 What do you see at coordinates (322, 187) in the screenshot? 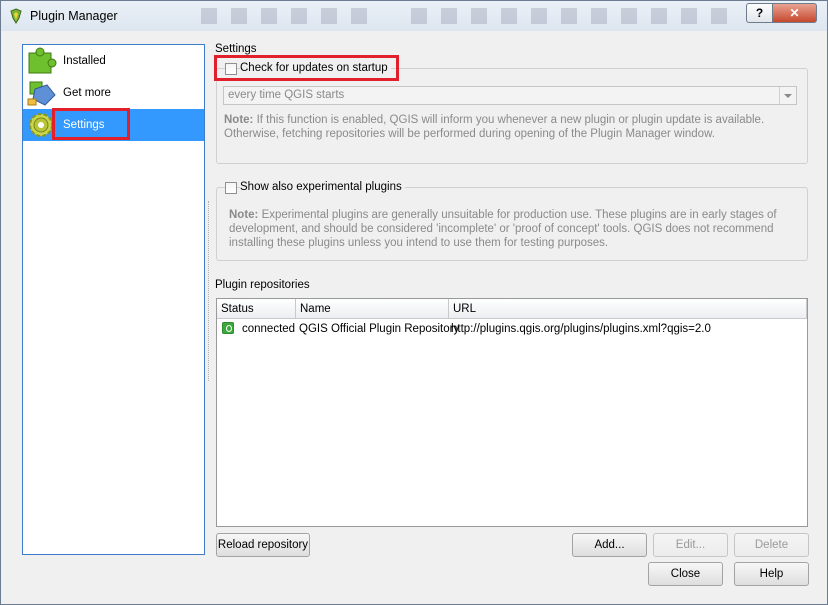
I see `experimental-label: Show also experimental plugins` at bounding box center [322, 187].